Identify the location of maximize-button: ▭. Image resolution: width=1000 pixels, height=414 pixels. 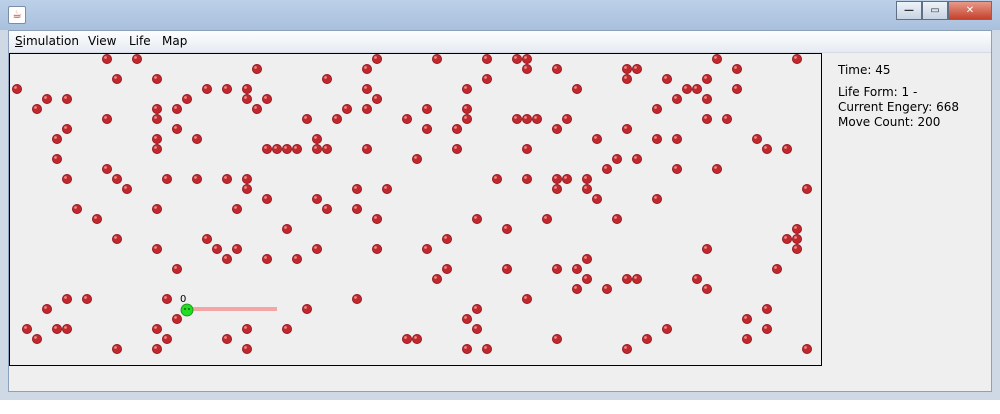
(935, 10).